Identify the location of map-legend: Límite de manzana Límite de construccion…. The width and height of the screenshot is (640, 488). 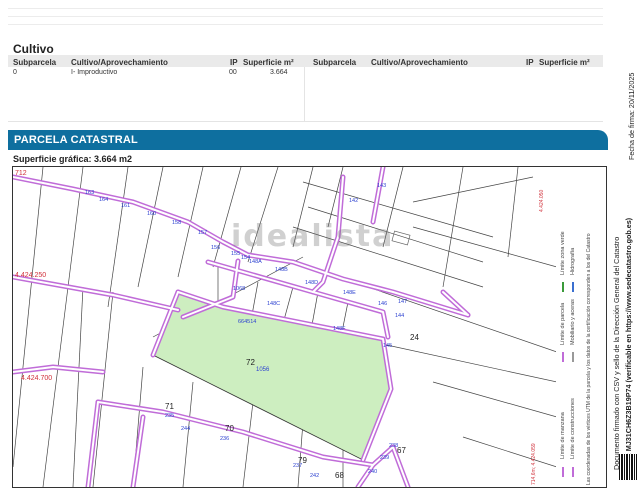
(581, 327).